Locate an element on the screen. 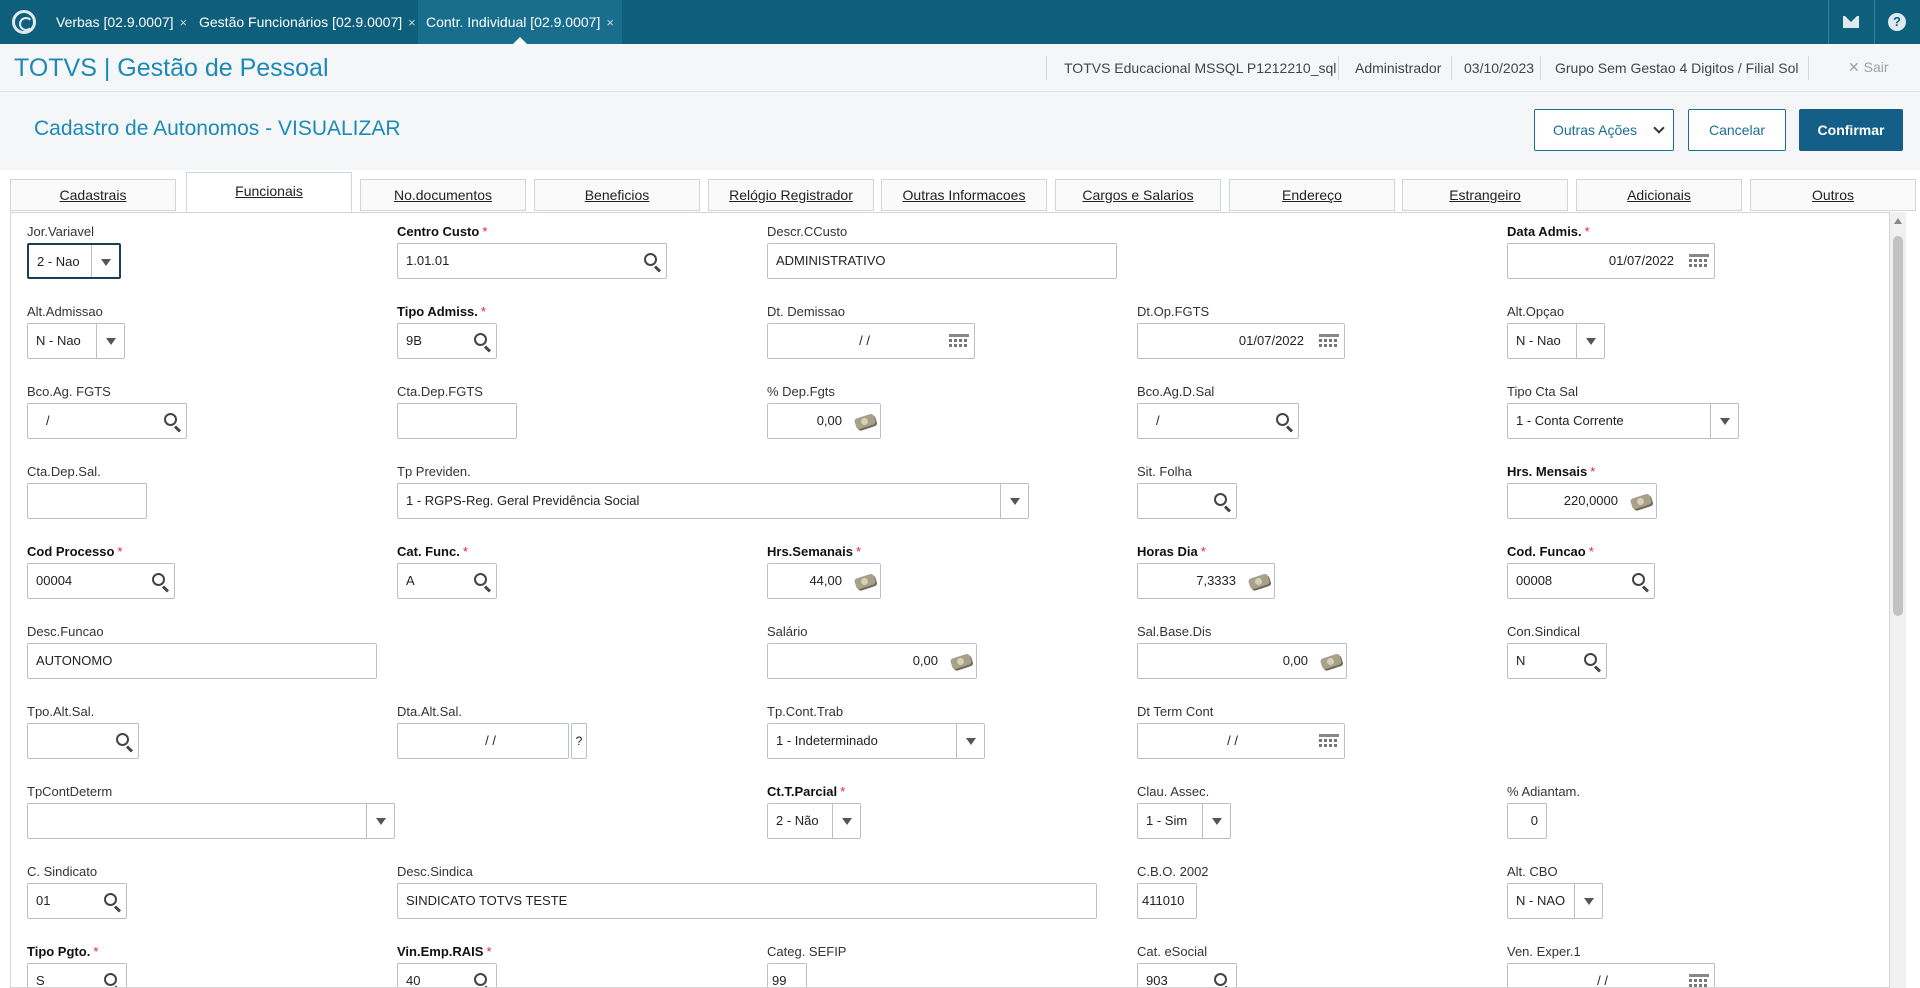 This screenshot has width=1920, height=988. tab-label: Contr. Individual [02.9.0007] is located at coordinates (513, 22).